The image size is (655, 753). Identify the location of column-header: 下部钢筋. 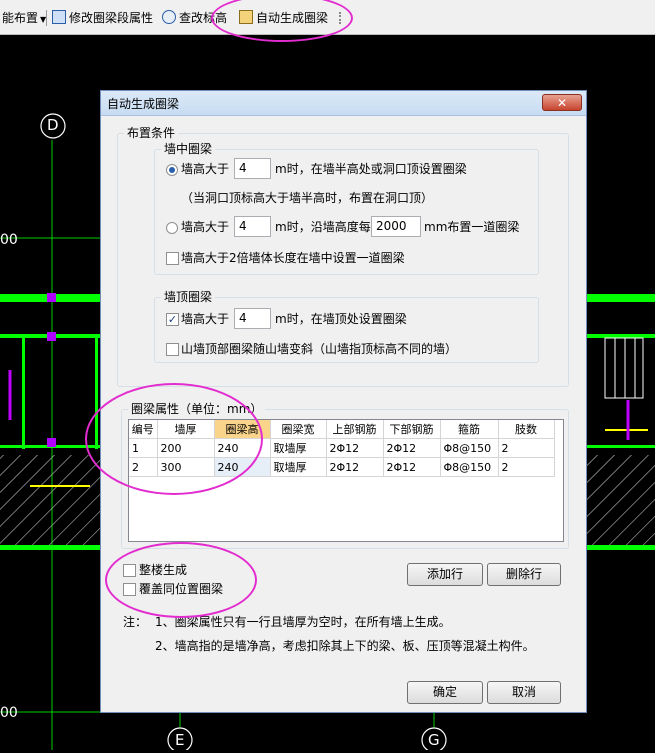
(412, 429).